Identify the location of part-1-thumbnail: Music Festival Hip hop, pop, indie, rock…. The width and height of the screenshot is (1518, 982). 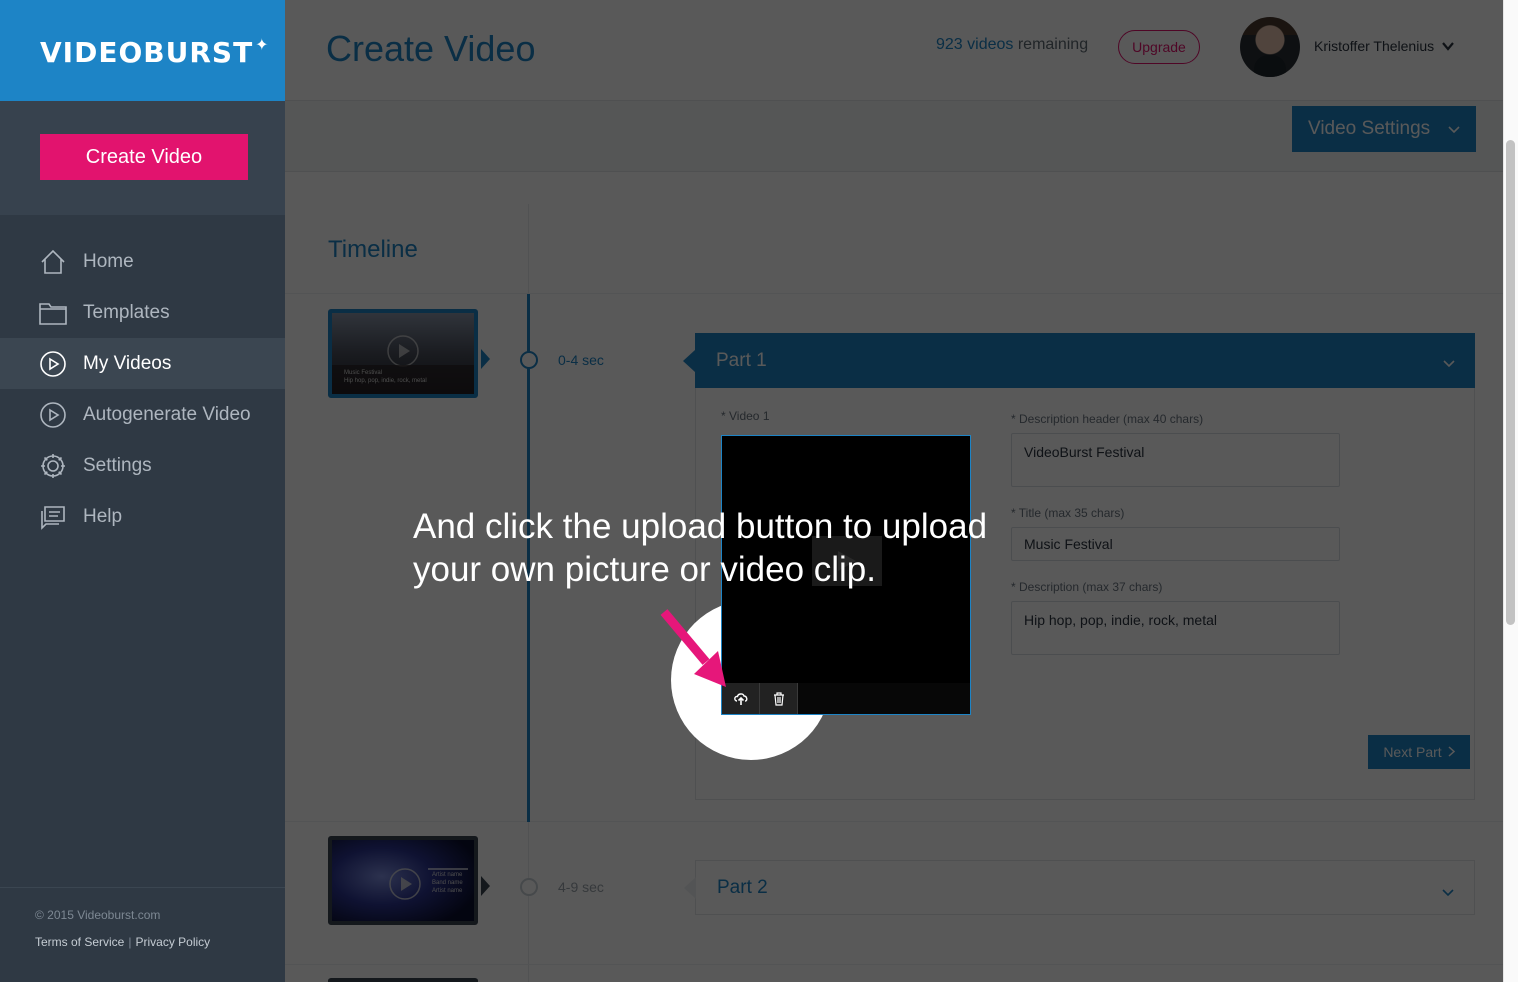
(403, 353).